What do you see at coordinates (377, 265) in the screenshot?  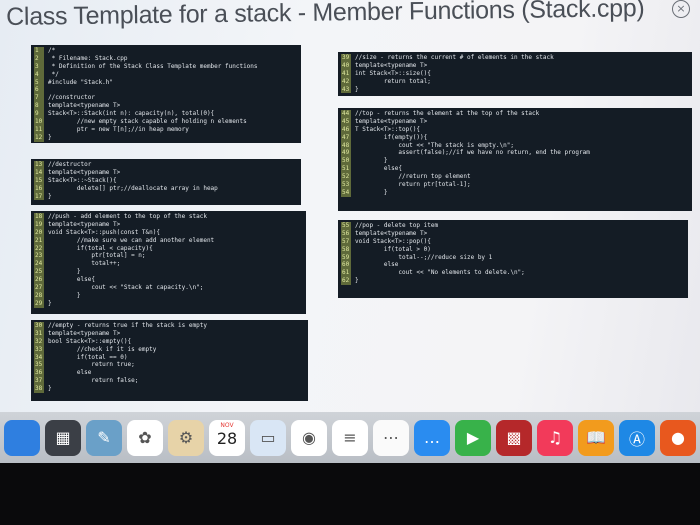 I see `code-text: else` at bounding box center [377, 265].